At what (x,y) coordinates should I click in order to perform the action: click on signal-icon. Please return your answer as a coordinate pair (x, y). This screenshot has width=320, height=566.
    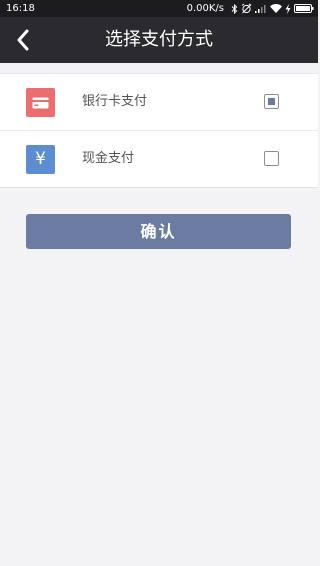
    Looking at the image, I should click on (261, 8).